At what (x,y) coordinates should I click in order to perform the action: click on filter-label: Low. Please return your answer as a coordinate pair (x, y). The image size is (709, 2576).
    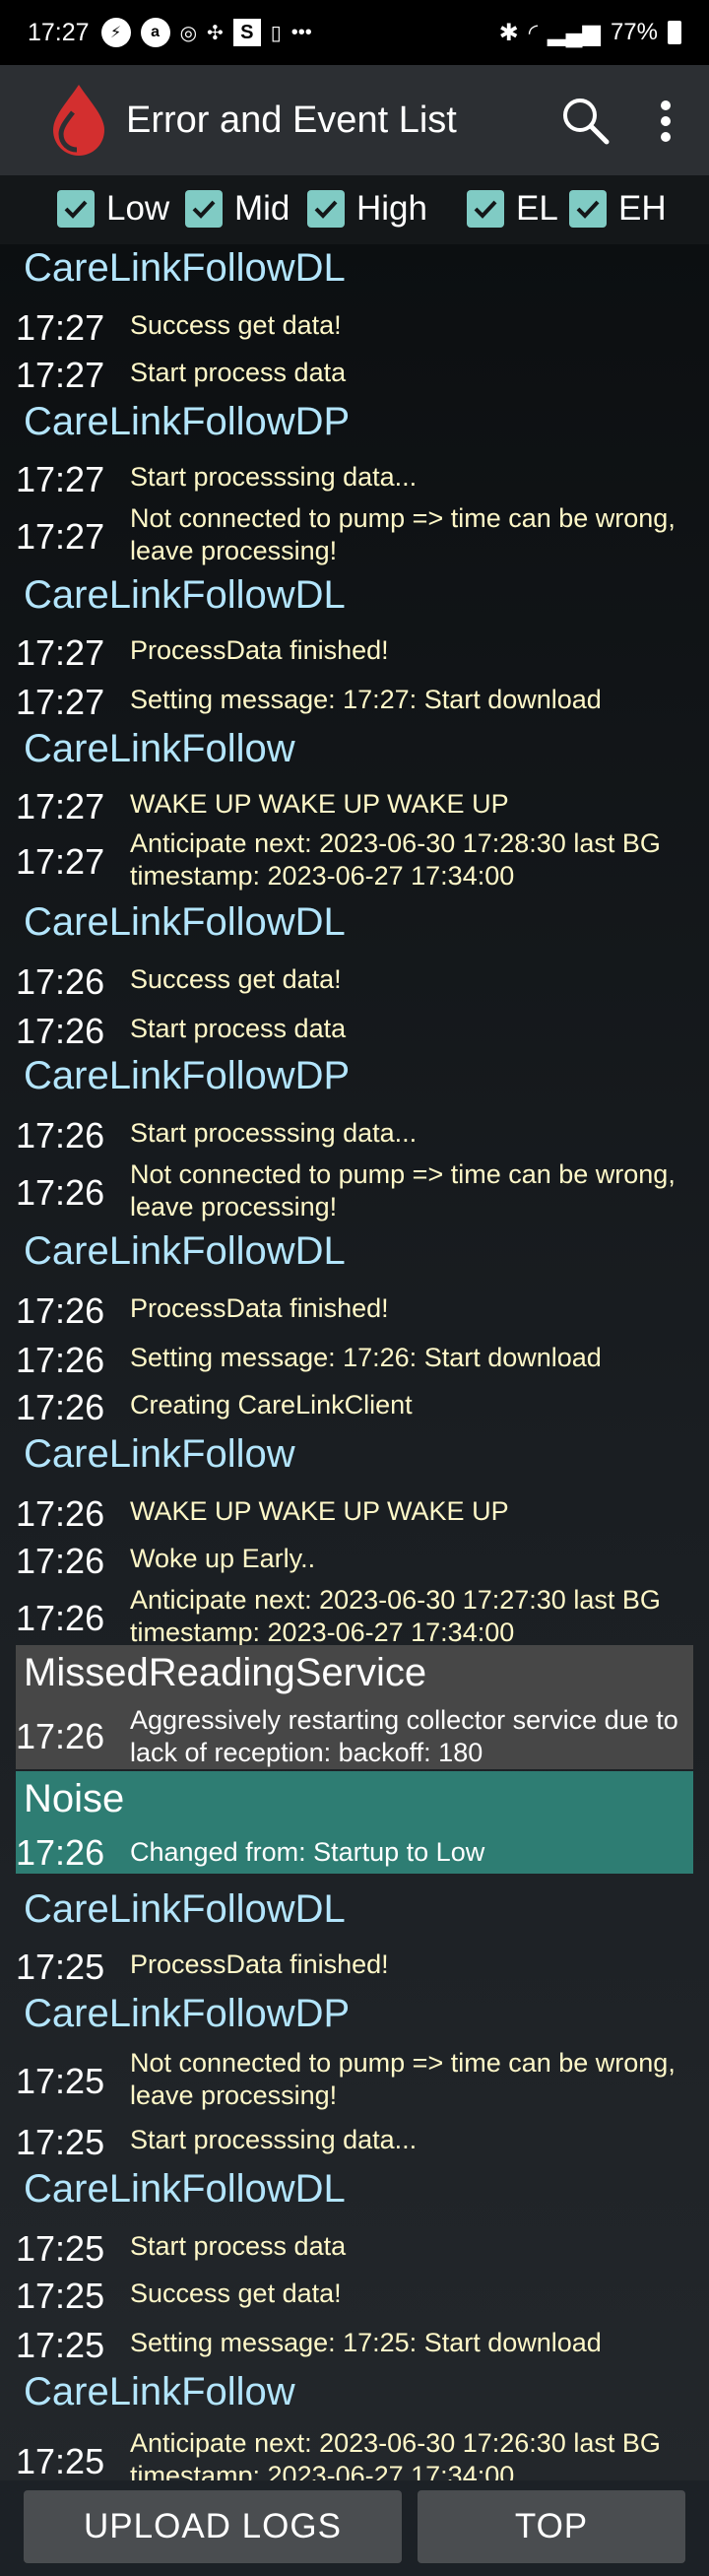
    Looking at the image, I should click on (138, 209).